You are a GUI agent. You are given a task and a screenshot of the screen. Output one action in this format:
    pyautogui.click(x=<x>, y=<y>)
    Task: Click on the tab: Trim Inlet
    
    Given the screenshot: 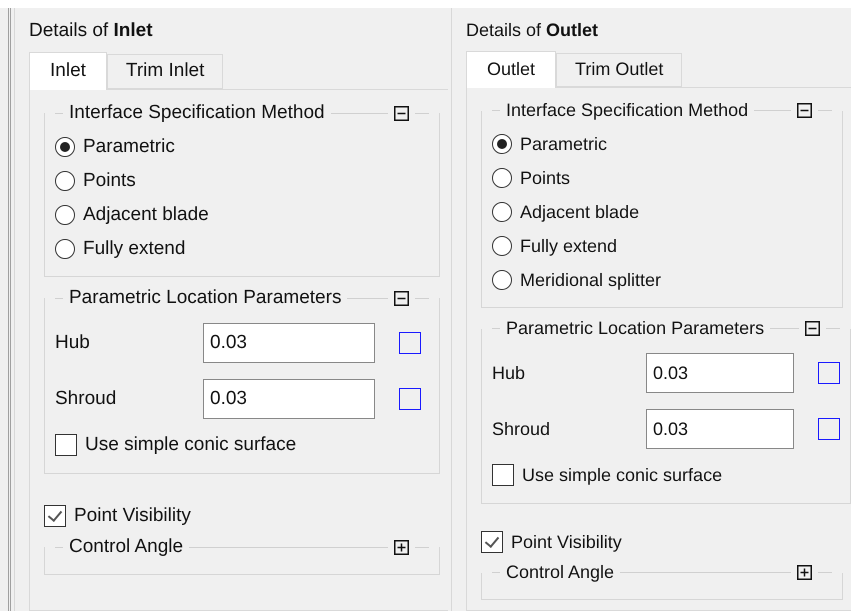 What is the action you would take?
    pyautogui.click(x=165, y=71)
    